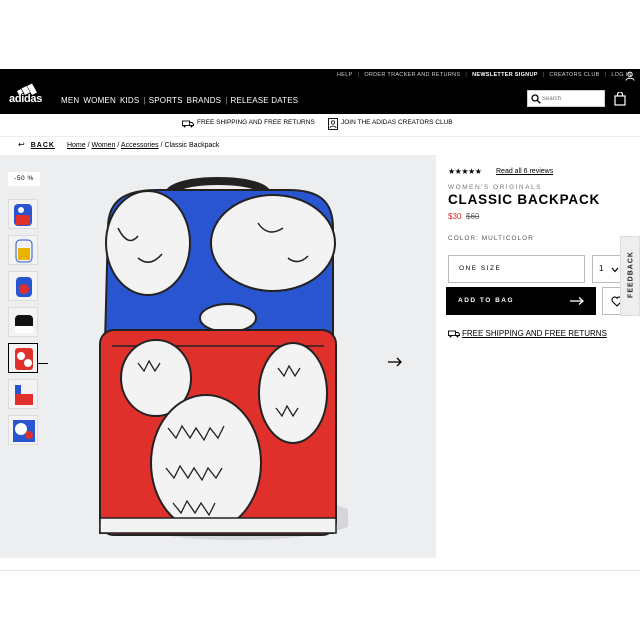  What do you see at coordinates (516, 269) in the screenshot?
I see `size-selector: ONE SIZE` at bounding box center [516, 269].